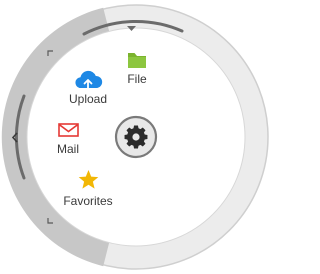  I want to click on menu-item-file-label: File, so click(137, 79).